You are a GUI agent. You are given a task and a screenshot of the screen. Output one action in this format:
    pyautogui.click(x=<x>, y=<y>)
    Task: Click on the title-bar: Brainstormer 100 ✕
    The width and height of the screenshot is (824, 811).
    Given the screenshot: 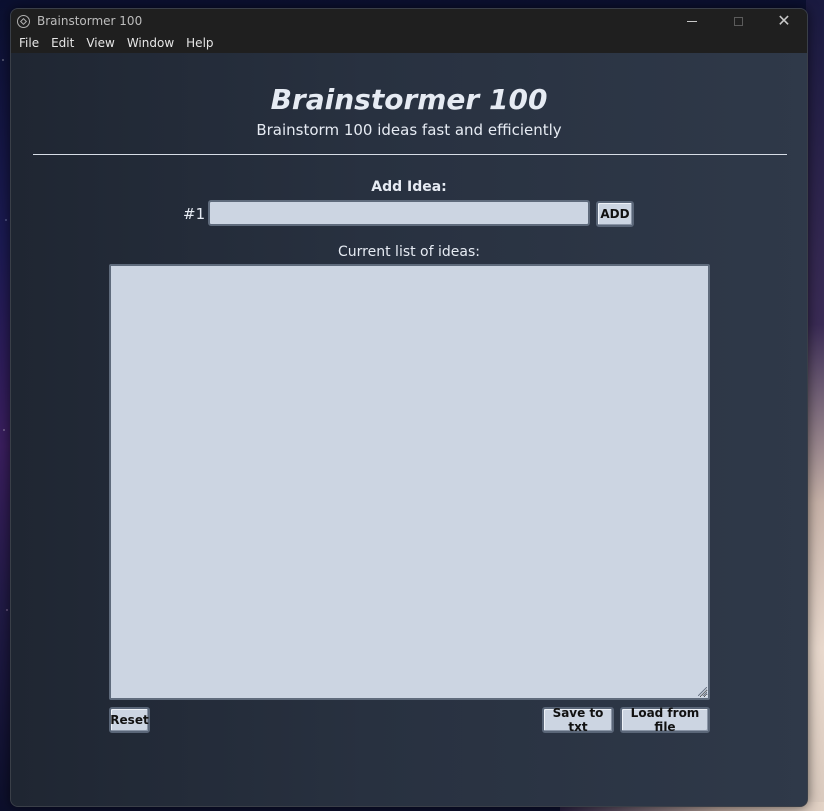 What is the action you would take?
    pyautogui.click(x=409, y=21)
    